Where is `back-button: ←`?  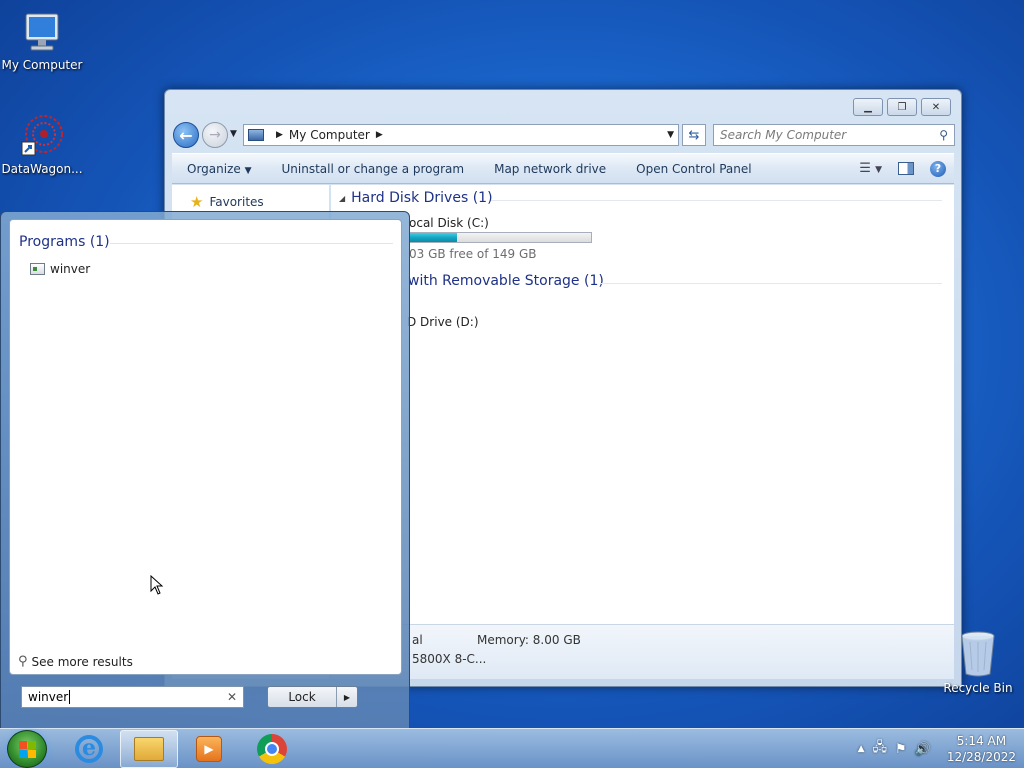
back-button: ← is located at coordinates (186, 135).